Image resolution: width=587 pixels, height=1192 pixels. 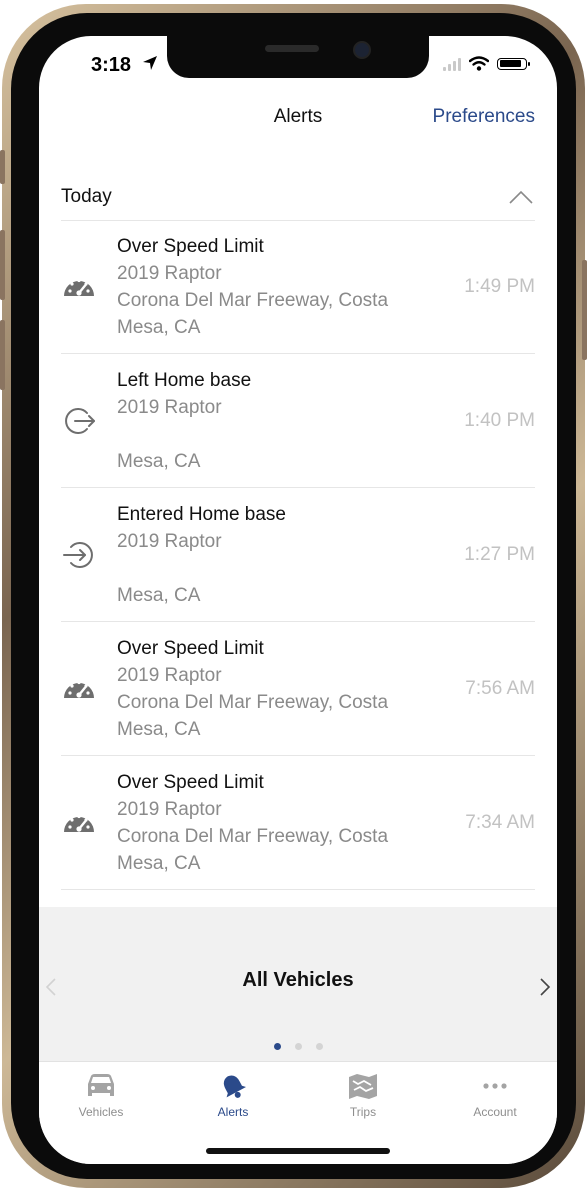 What do you see at coordinates (292, 48) in the screenshot?
I see `speaker` at bounding box center [292, 48].